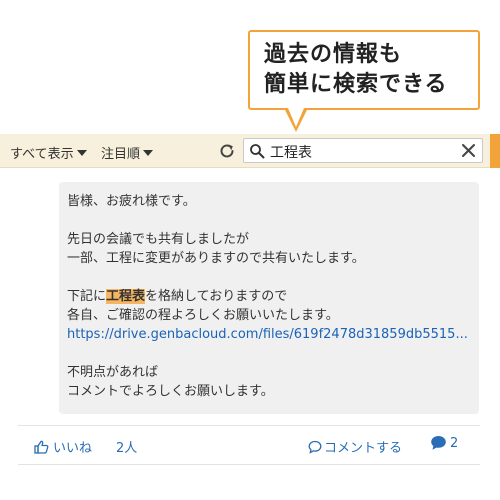  What do you see at coordinates (363, 150) in the screenshot?
I see `search-input: 工程表` at bounding box center [363, 150].